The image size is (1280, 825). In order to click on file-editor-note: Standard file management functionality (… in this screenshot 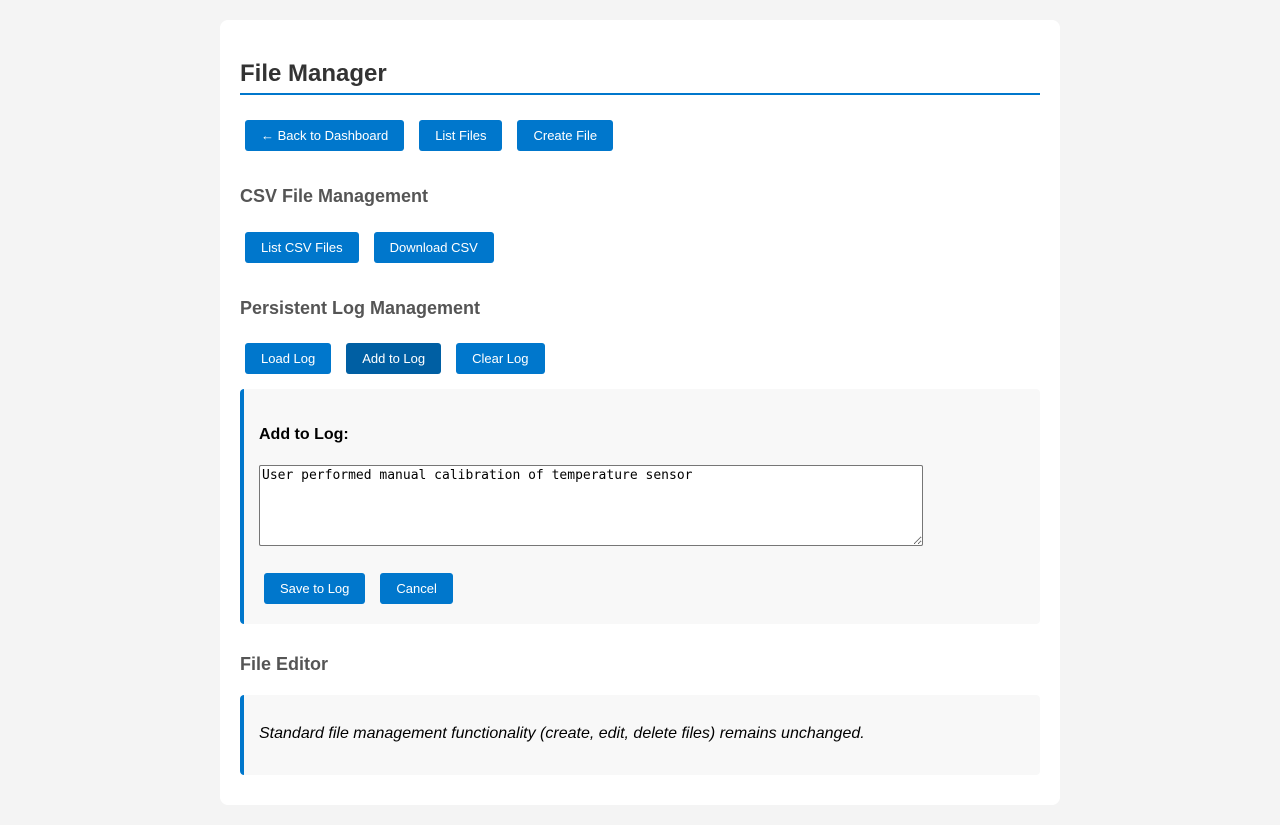, I will do `click(562, 733)`.